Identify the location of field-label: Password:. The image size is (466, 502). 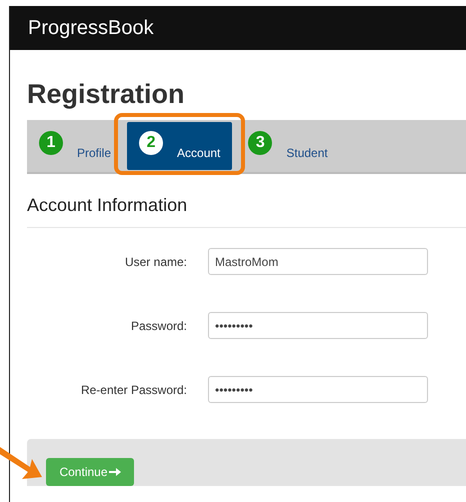
(158, 326).